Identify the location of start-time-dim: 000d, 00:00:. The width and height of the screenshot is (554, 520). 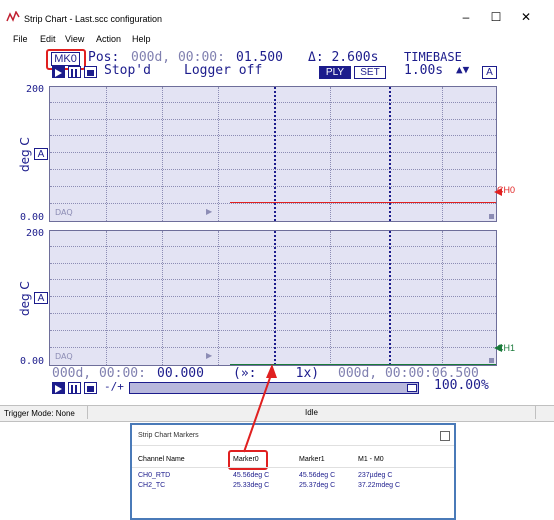
(99, 373).